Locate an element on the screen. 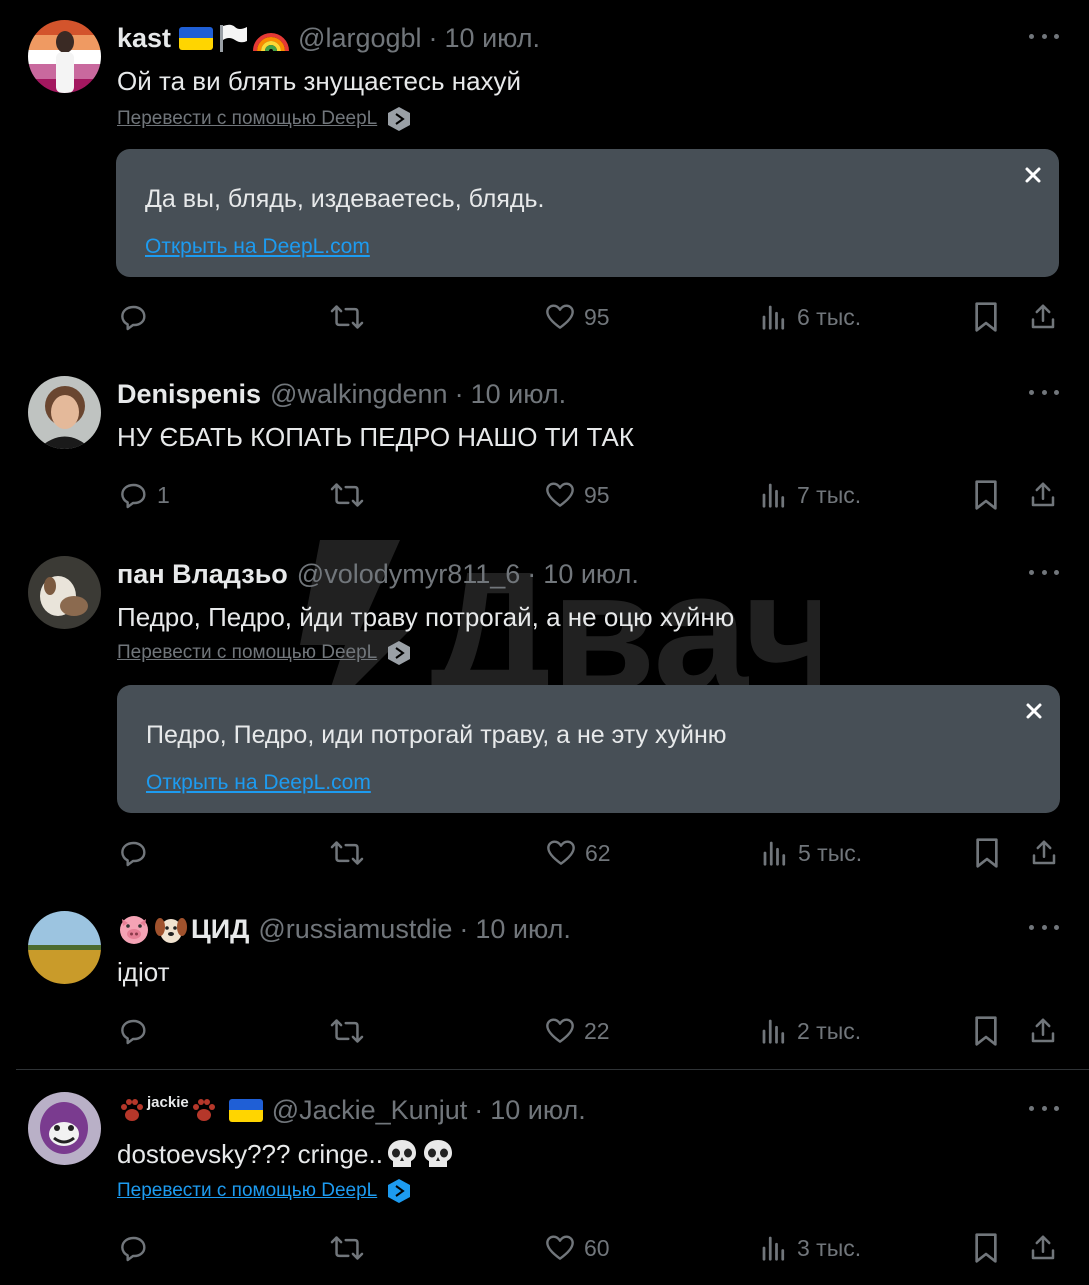  pig-emoji is located at coordinates (134, 930).